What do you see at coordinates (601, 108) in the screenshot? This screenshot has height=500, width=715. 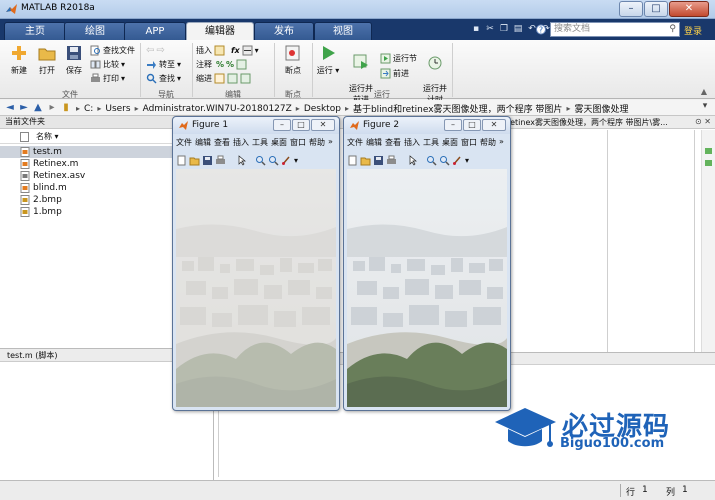 I see `breadcrumb-item: 雾天图像处理` at bounding box center [601, 108].